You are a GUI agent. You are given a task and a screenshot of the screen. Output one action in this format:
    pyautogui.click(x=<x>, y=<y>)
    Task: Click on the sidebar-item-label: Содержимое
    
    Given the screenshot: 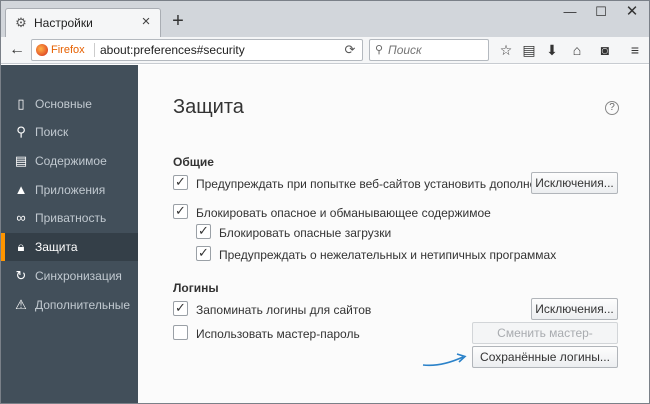 What is the action you would take?
    pyautogui.click(x=71, y=161)
    